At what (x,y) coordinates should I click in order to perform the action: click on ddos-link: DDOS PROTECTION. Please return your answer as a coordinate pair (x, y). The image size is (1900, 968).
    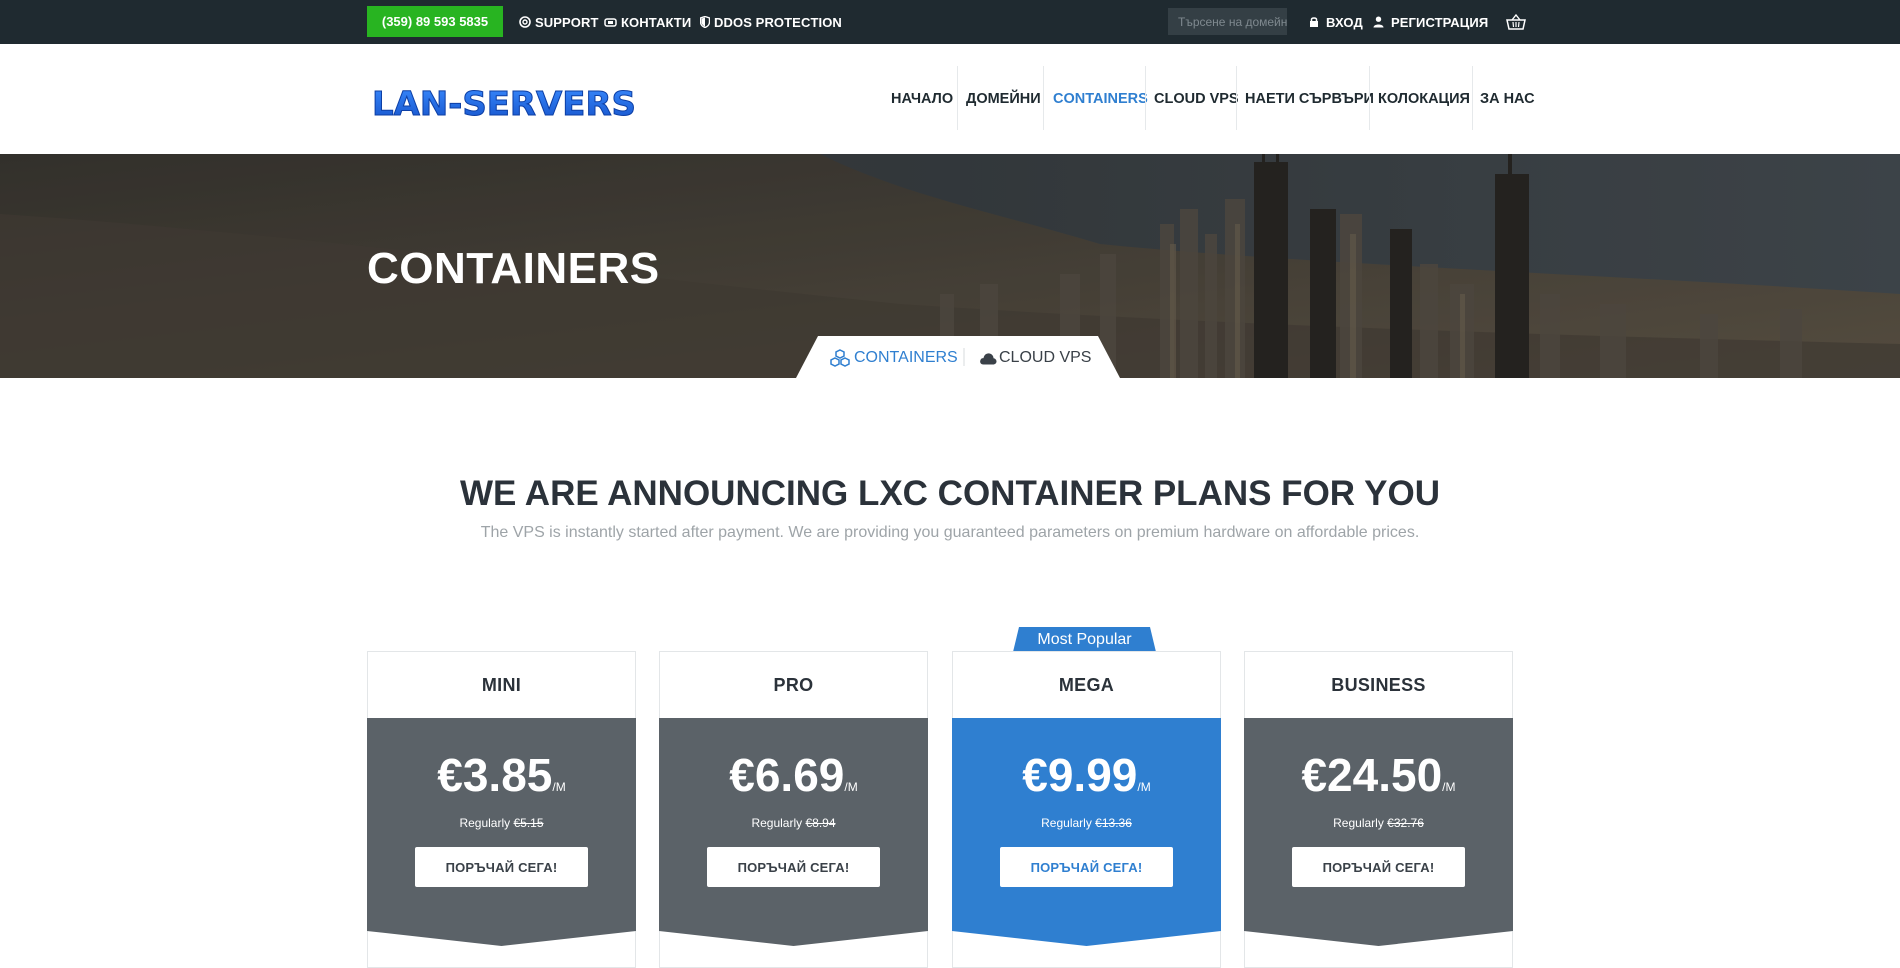
    Looking at the image, I should click on (771, 22).